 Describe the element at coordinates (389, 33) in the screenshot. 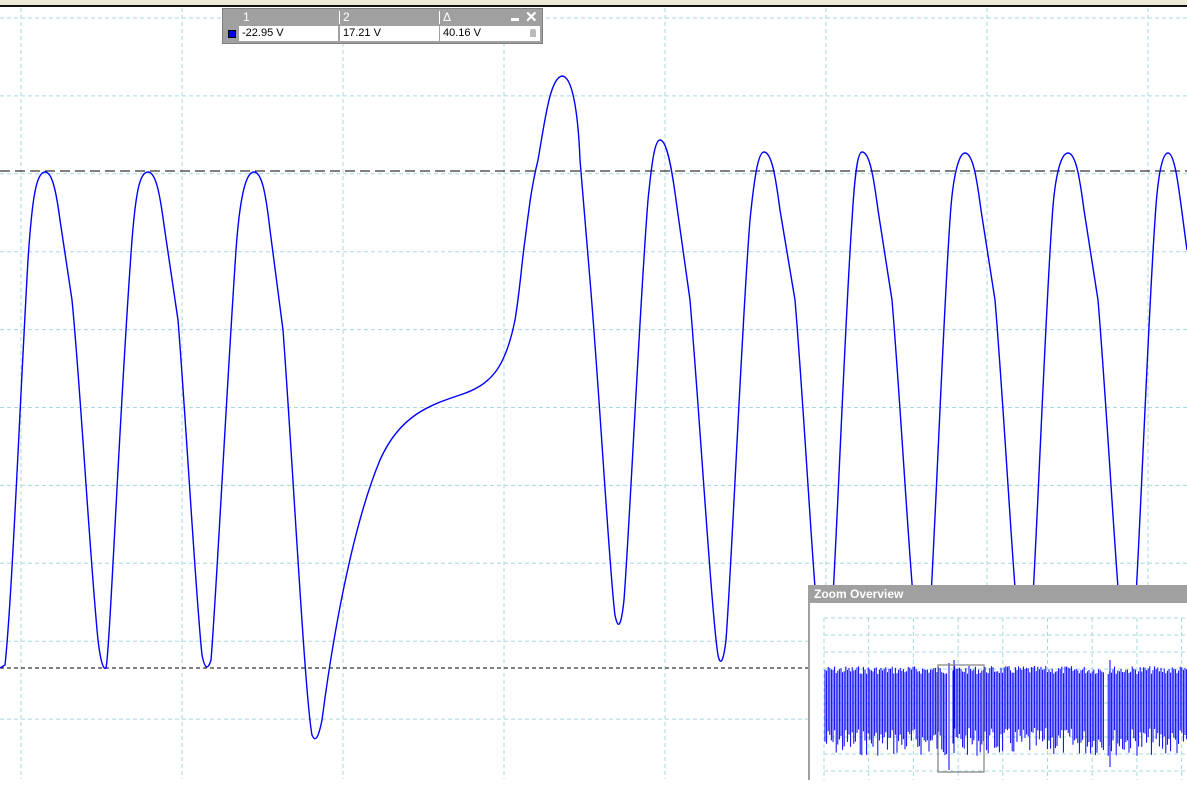

I see `ruler-value-2: 17.21 V` at that location.